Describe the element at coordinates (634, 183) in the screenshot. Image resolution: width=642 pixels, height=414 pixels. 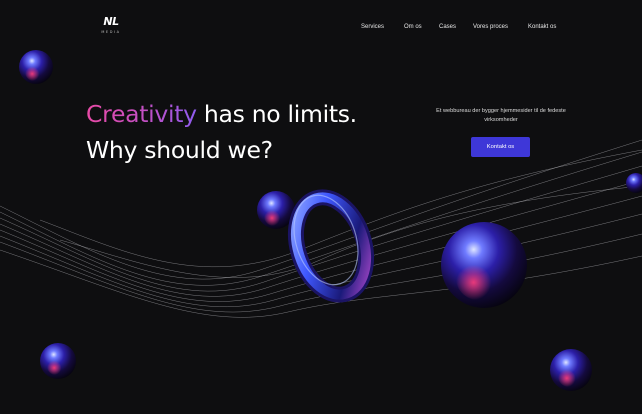
I see `sphere-far-right` at that location.